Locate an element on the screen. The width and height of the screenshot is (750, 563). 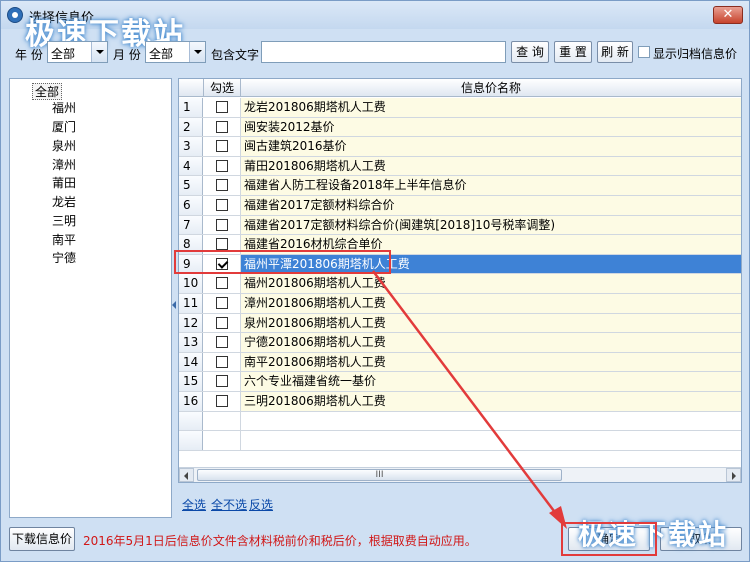
row-number: 15 is located at coordinates (191, 381).